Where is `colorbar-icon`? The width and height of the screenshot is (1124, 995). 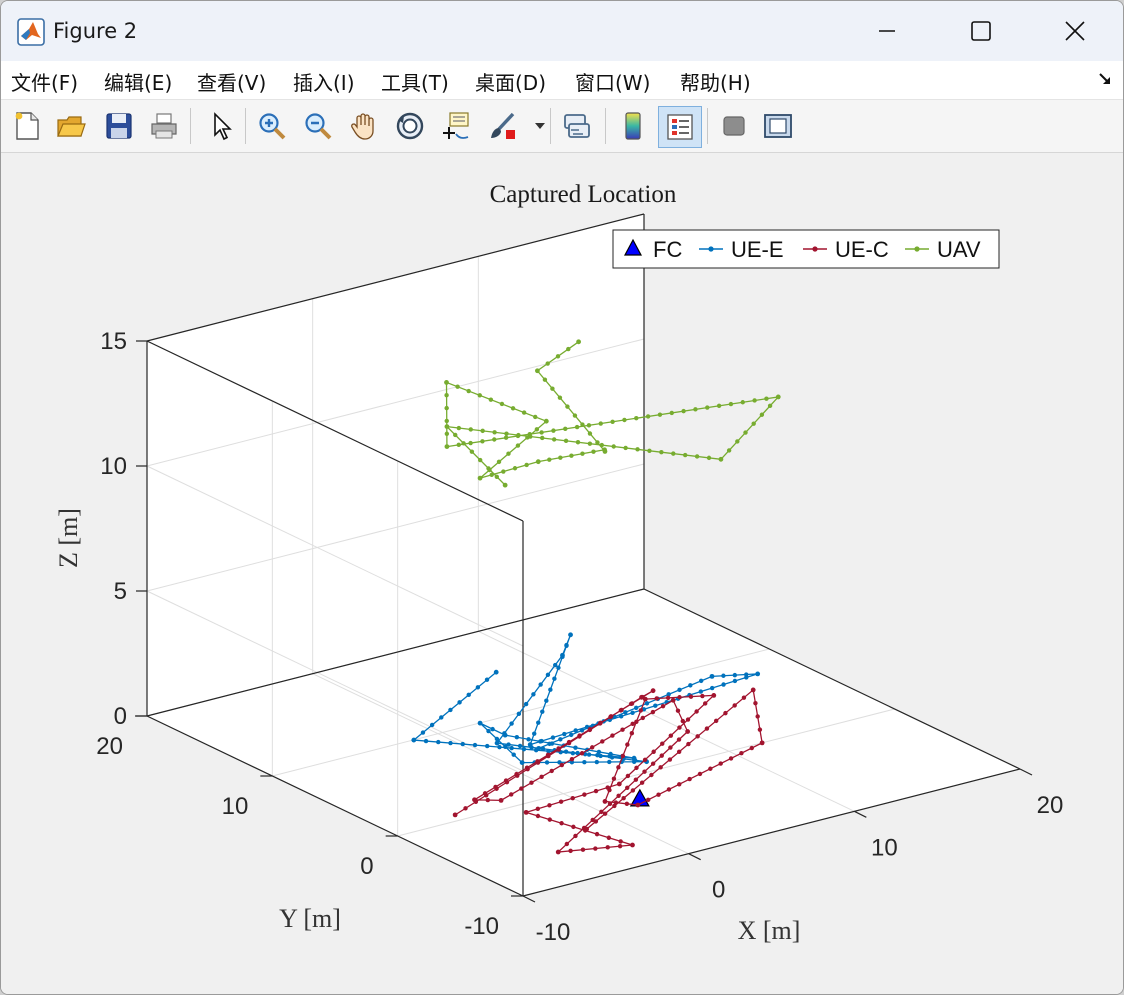 colorbar-icon is located at coordinates (633, 126).